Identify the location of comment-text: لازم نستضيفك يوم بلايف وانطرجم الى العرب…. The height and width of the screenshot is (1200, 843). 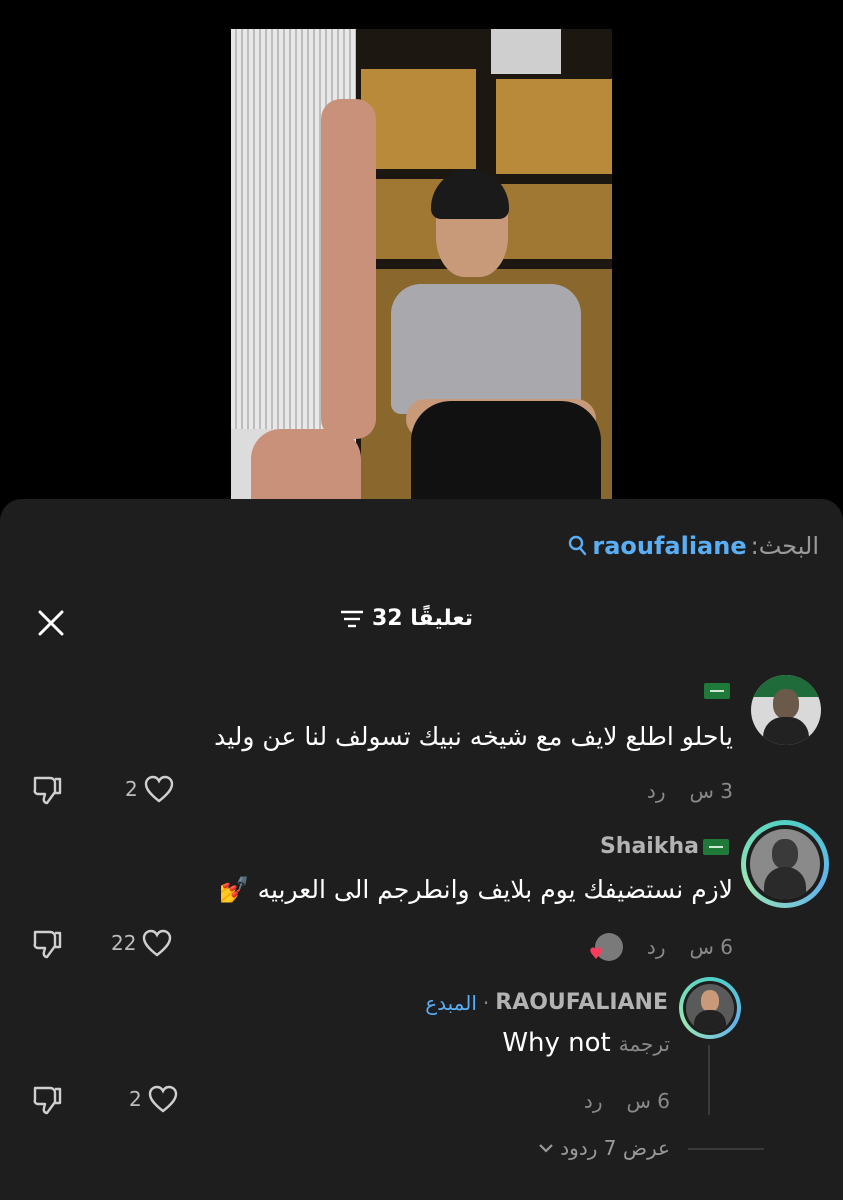
(475, 889).